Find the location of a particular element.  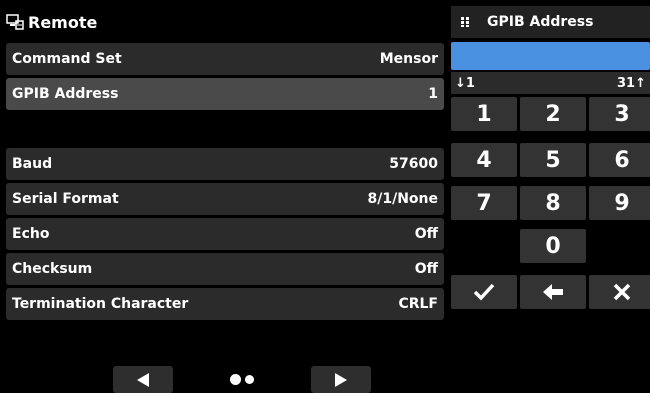

keypad-header: GPIB Address is located at coordinates (550, 22).